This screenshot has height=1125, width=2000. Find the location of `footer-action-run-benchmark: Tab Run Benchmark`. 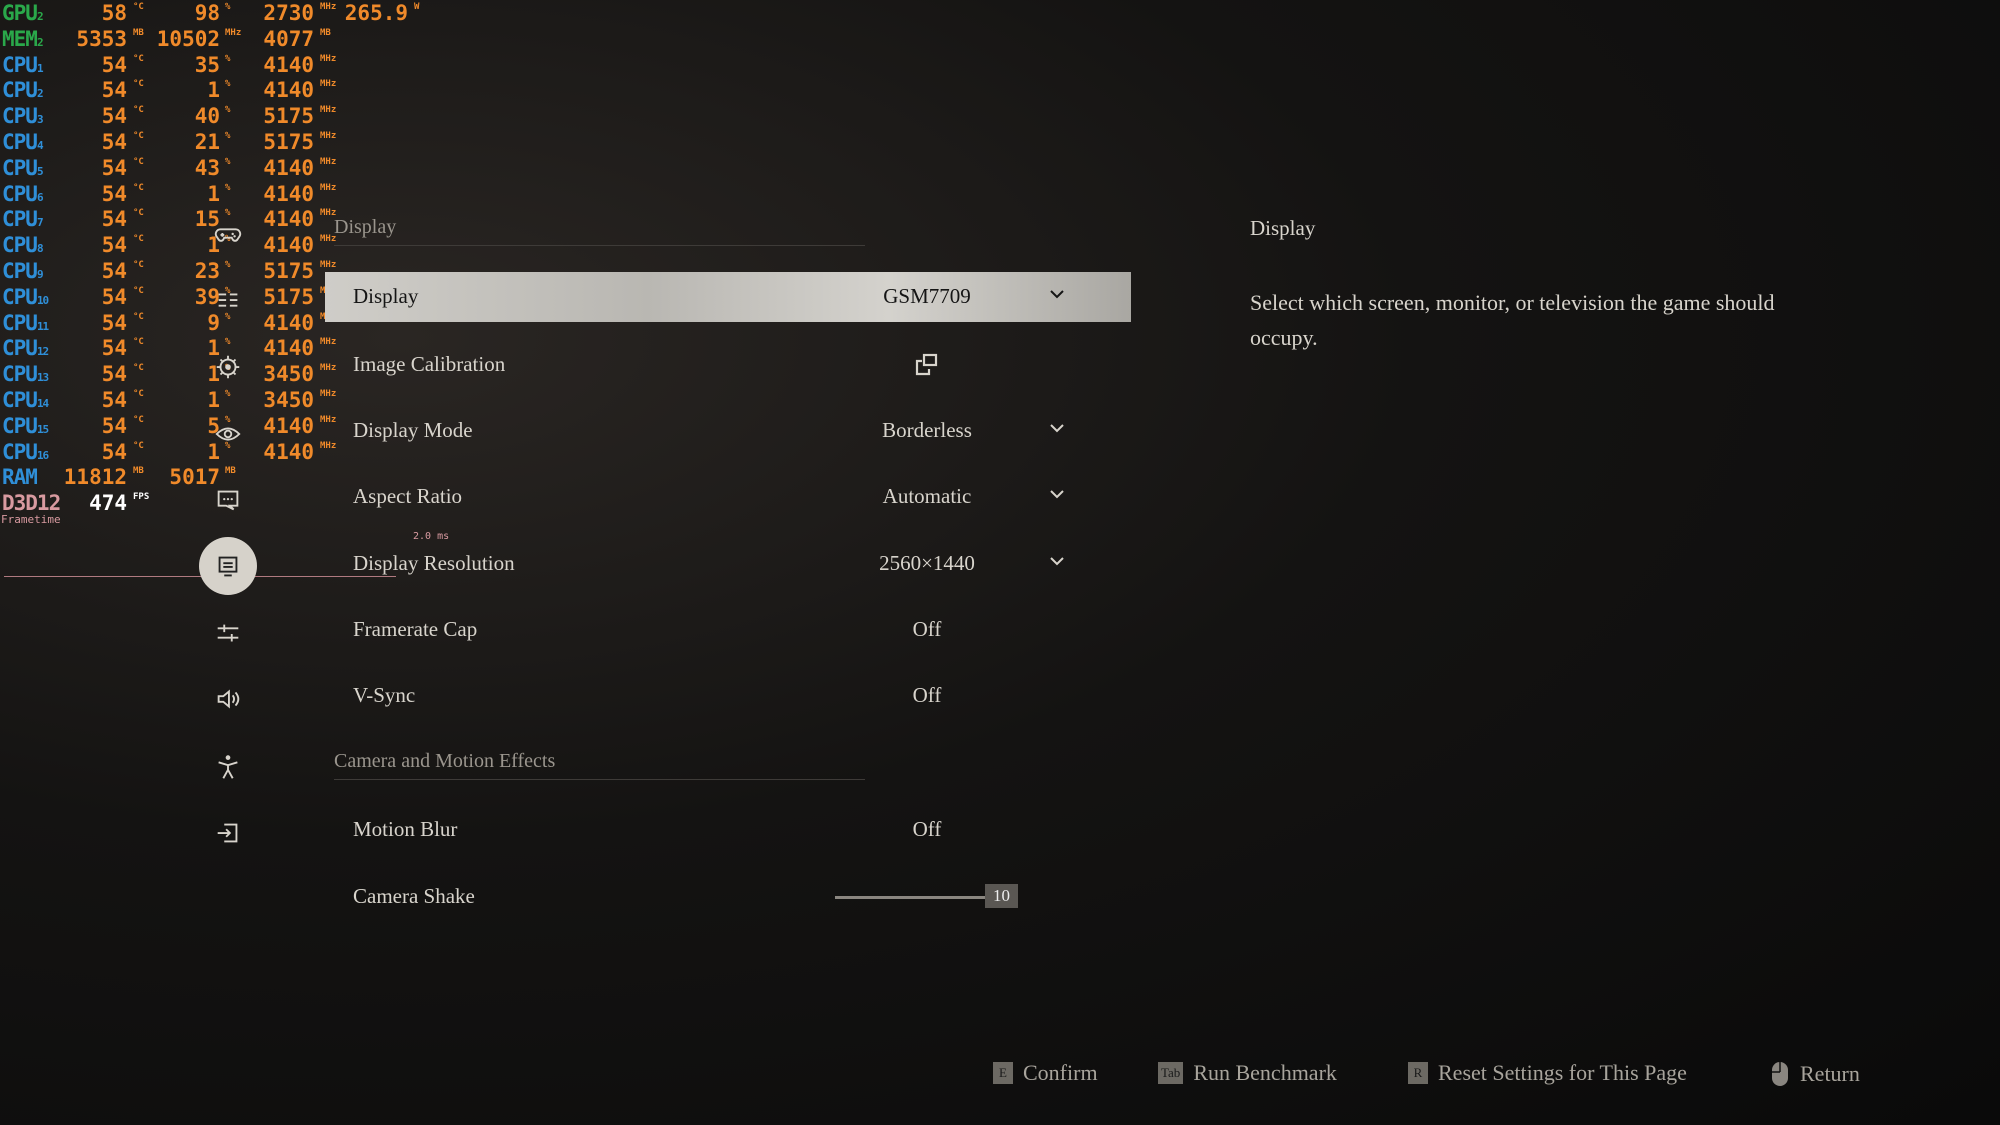

footer-action-run-benchmark: Tab Run Benchmark is located at coordinates (1247, 1073).